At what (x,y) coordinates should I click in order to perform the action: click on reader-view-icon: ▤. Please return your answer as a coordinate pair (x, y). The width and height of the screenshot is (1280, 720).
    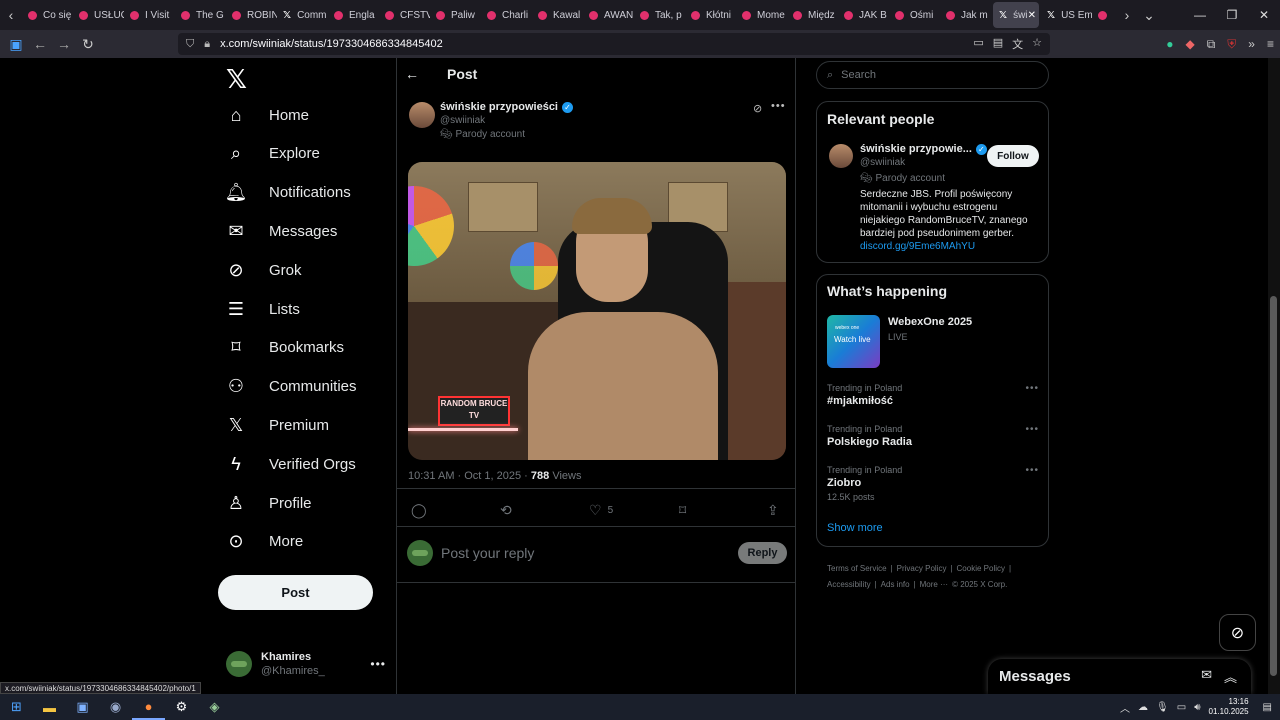
    Looking at the image, I should click on (998, 44).